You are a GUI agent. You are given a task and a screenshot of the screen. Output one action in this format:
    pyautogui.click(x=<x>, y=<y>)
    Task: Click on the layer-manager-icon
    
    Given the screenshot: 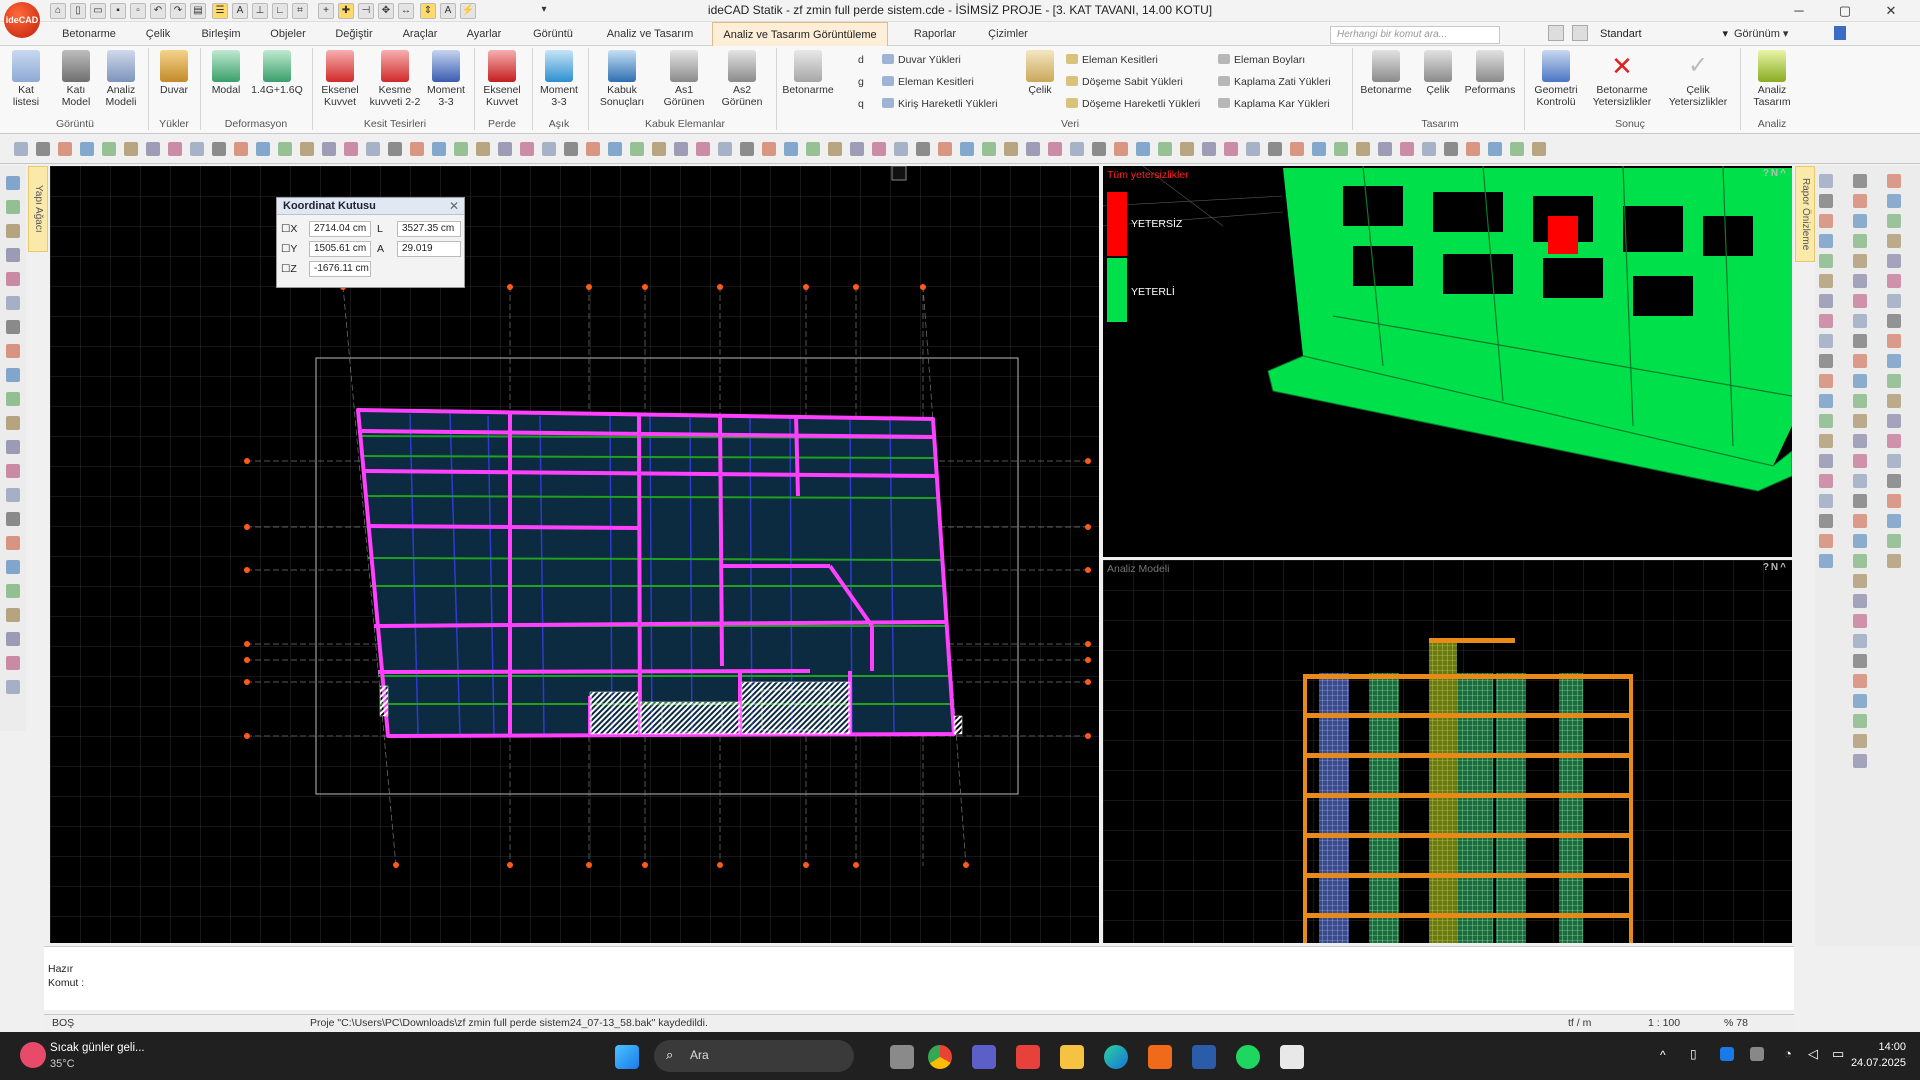 What is the action you would take?
    pyautogui.click(x=1580, y=33)
    